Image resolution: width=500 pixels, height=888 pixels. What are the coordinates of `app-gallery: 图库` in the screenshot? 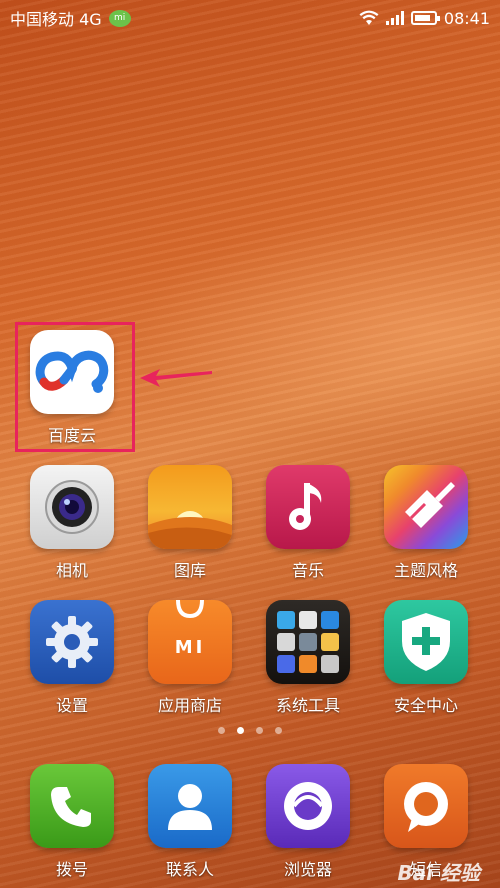 It's located at (190, 523).